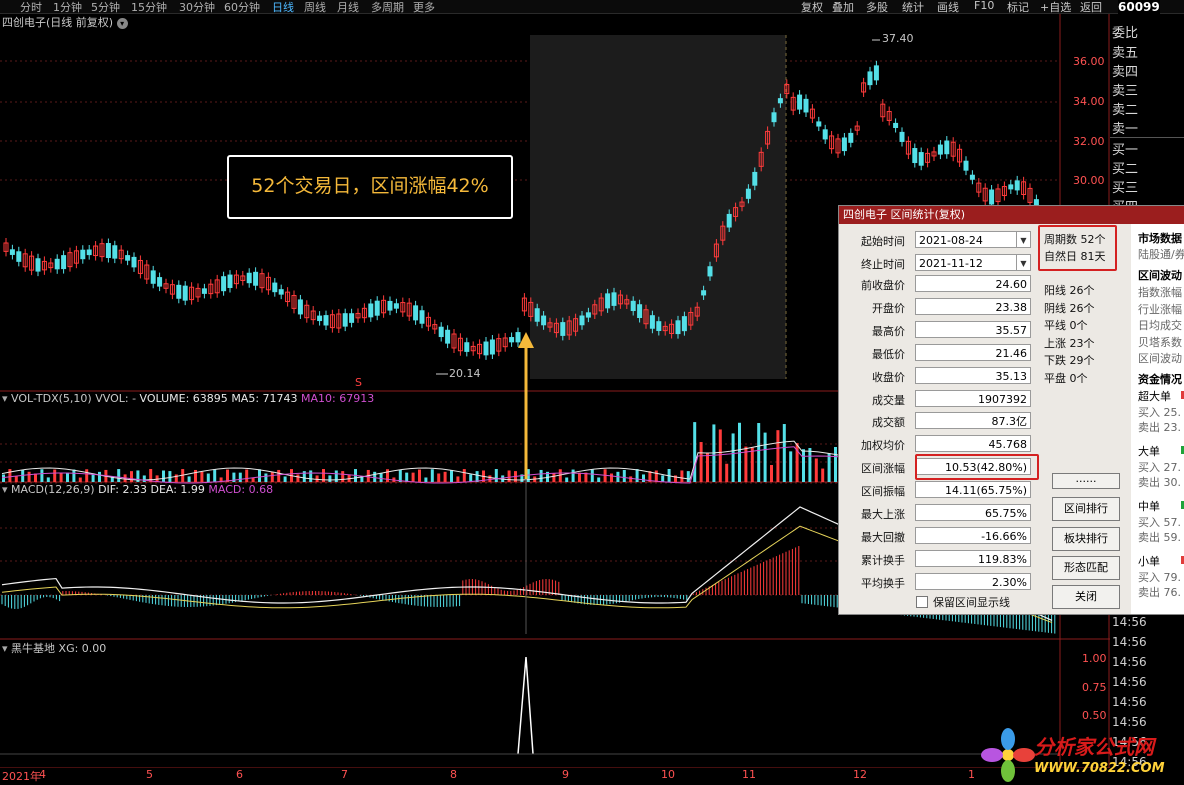 This screenshot has height=785, width=1184. What do you see at coordinates (1159, 577) in the screenshot?
I see `fund-buy: 买入 79.` at bounding box center [1159, 577].